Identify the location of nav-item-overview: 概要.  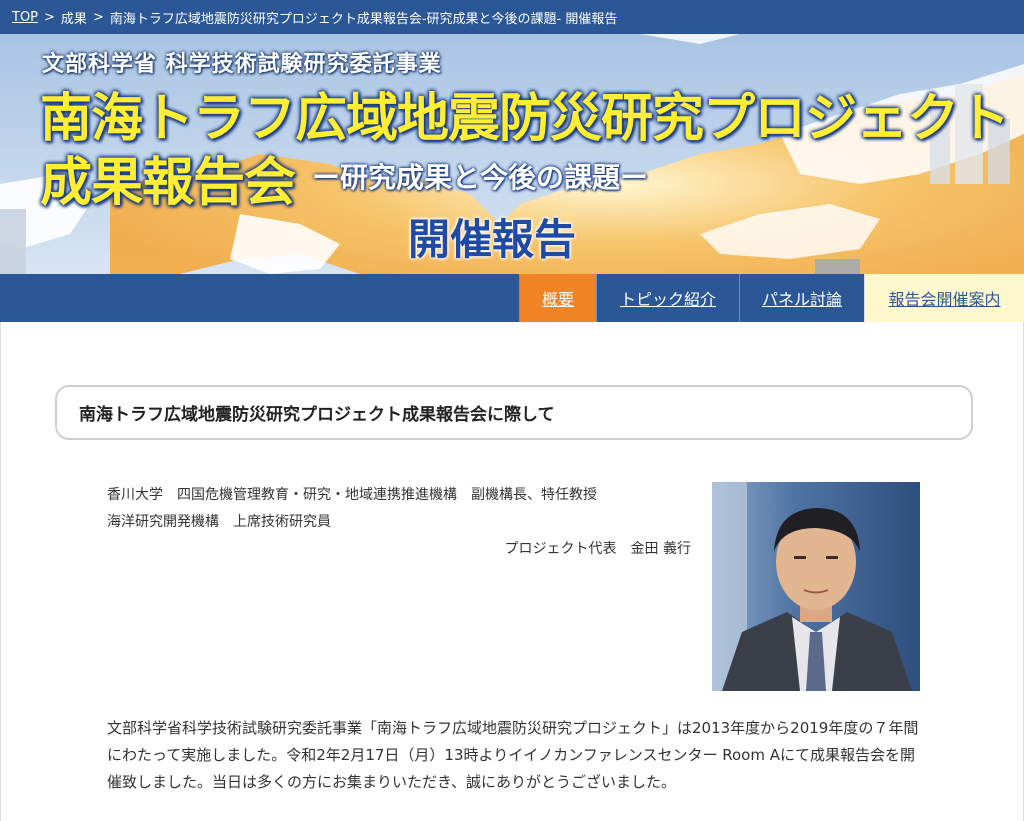
(557, 298).